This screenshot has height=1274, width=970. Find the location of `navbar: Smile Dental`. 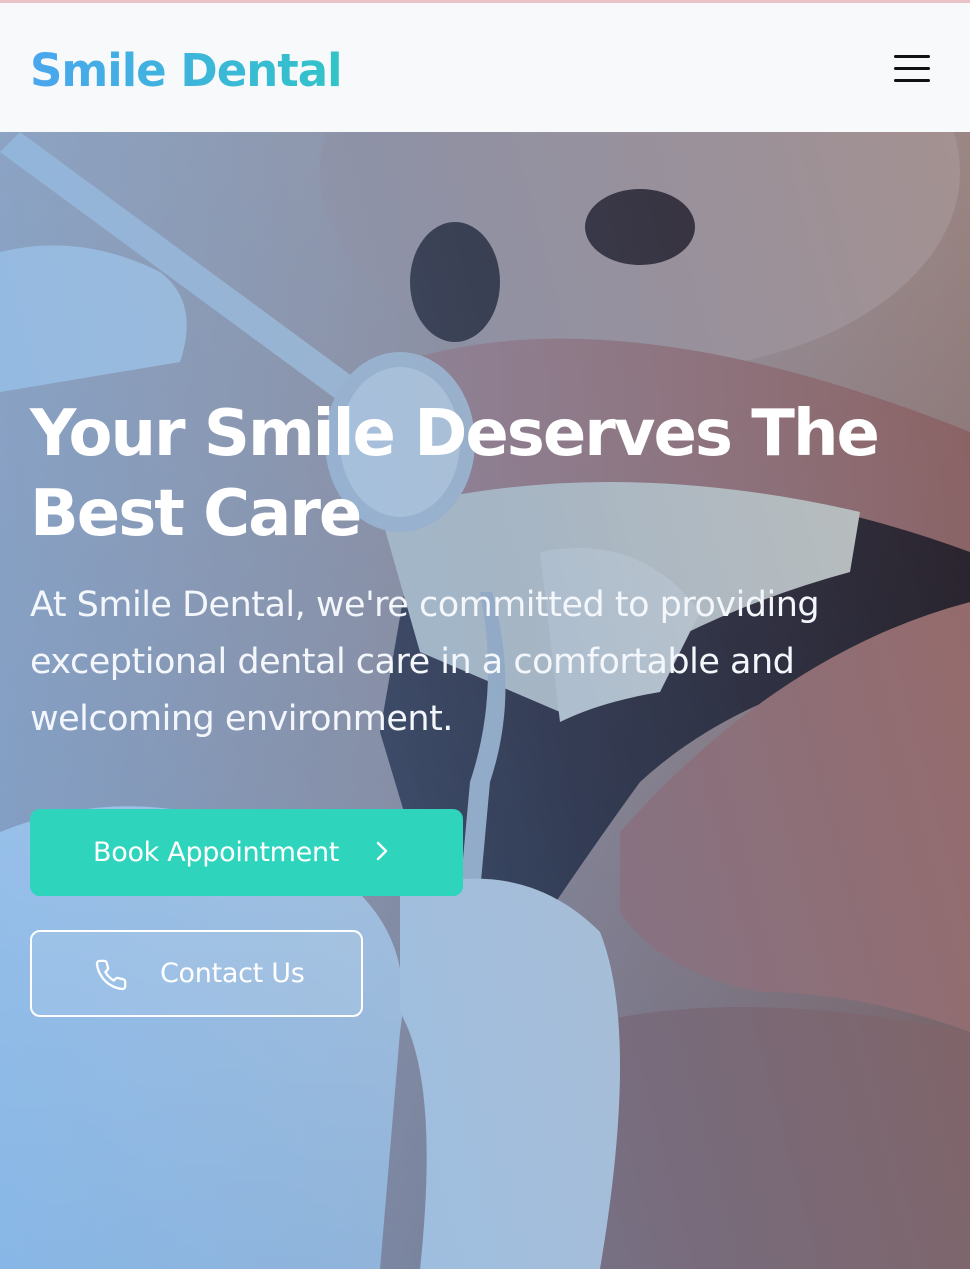

navbar: Smile Dental is located at coordinates (485, 67).